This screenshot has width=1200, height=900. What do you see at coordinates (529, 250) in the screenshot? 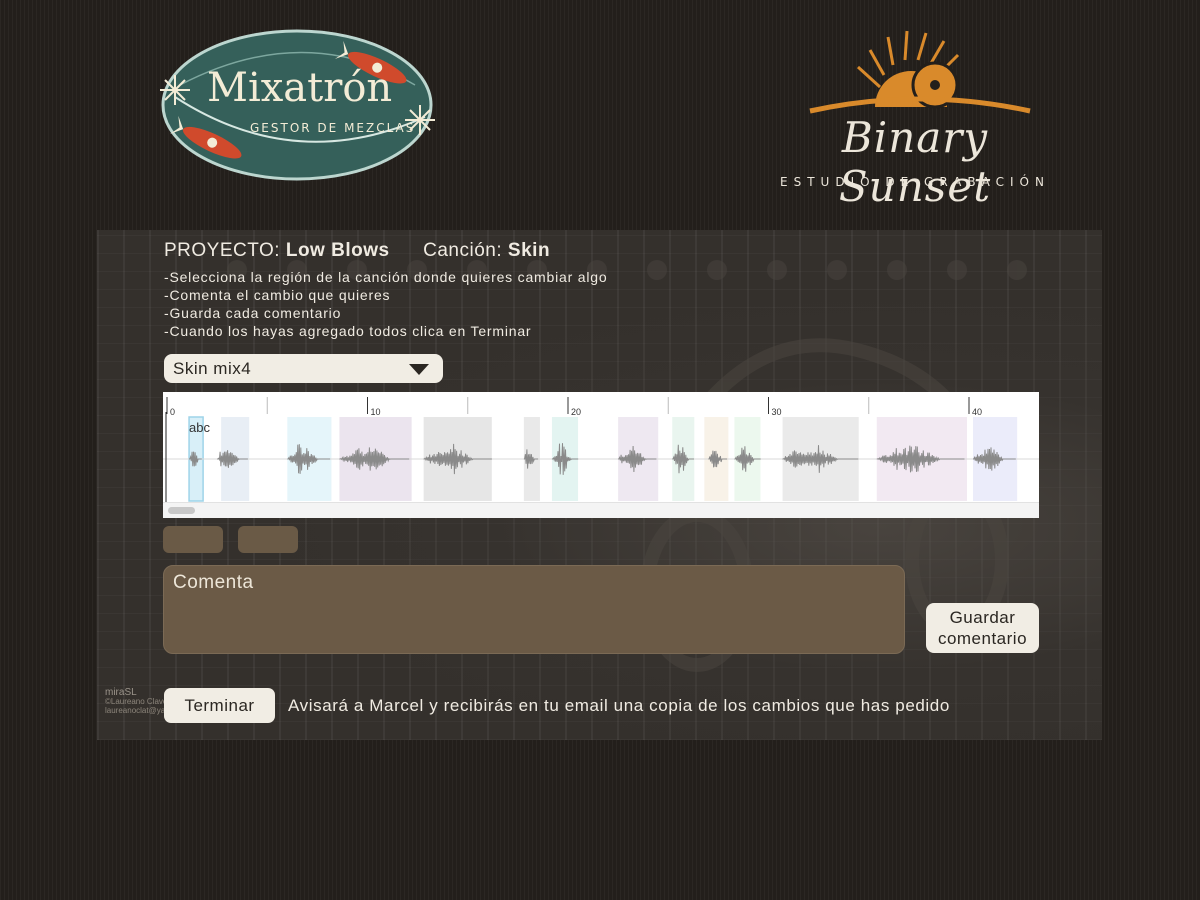
I see `song-name: Skin` at bounding box center [529, 250].